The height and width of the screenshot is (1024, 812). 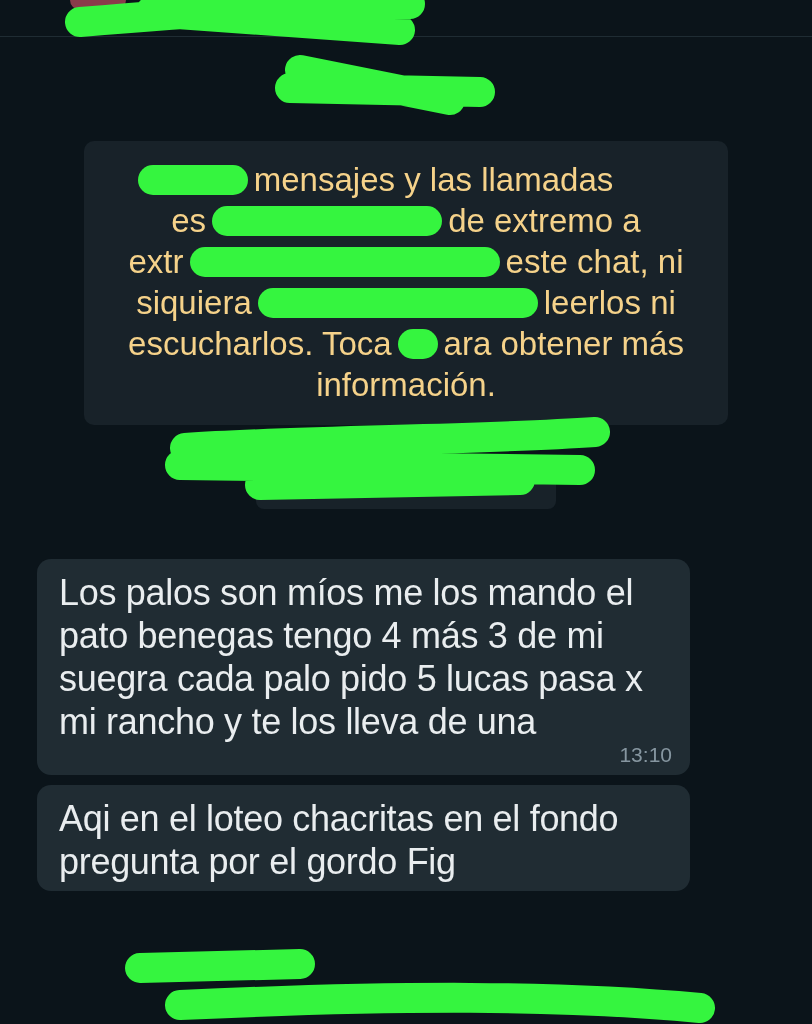 What do you see at coordinates (417, 343) in the screenshot?
I see `redaction-mark` at bounding box center [417, 343].